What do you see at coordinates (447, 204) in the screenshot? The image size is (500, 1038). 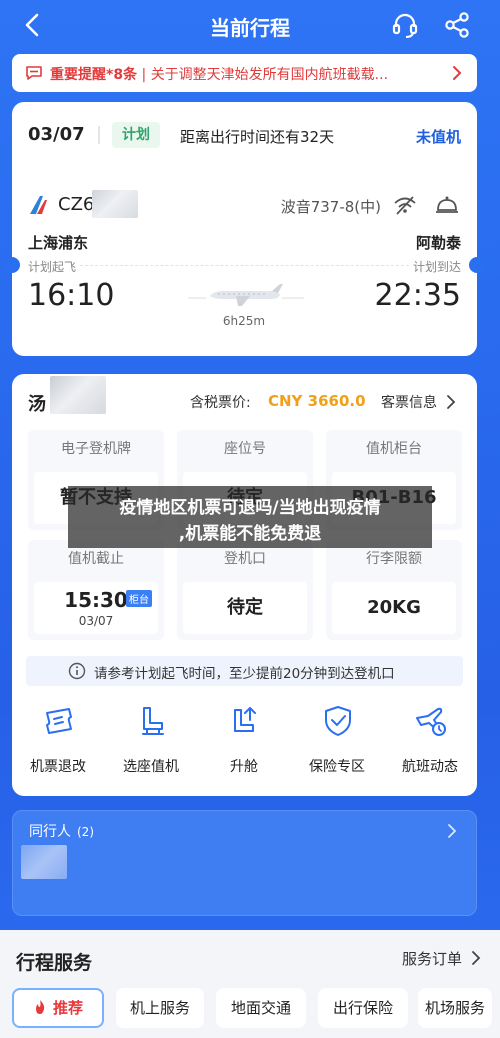 I see `meal-icon` at bounding box center [447, 204].